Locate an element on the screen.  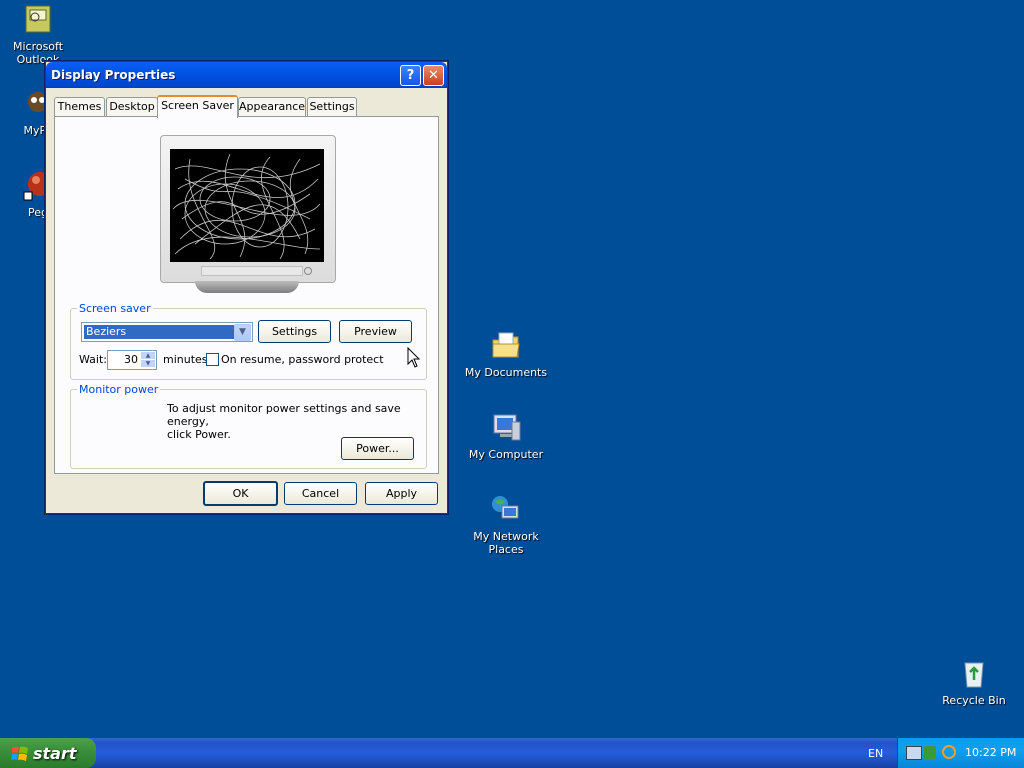
tab-appearance: Appearance is located at coordinates (272, 106).